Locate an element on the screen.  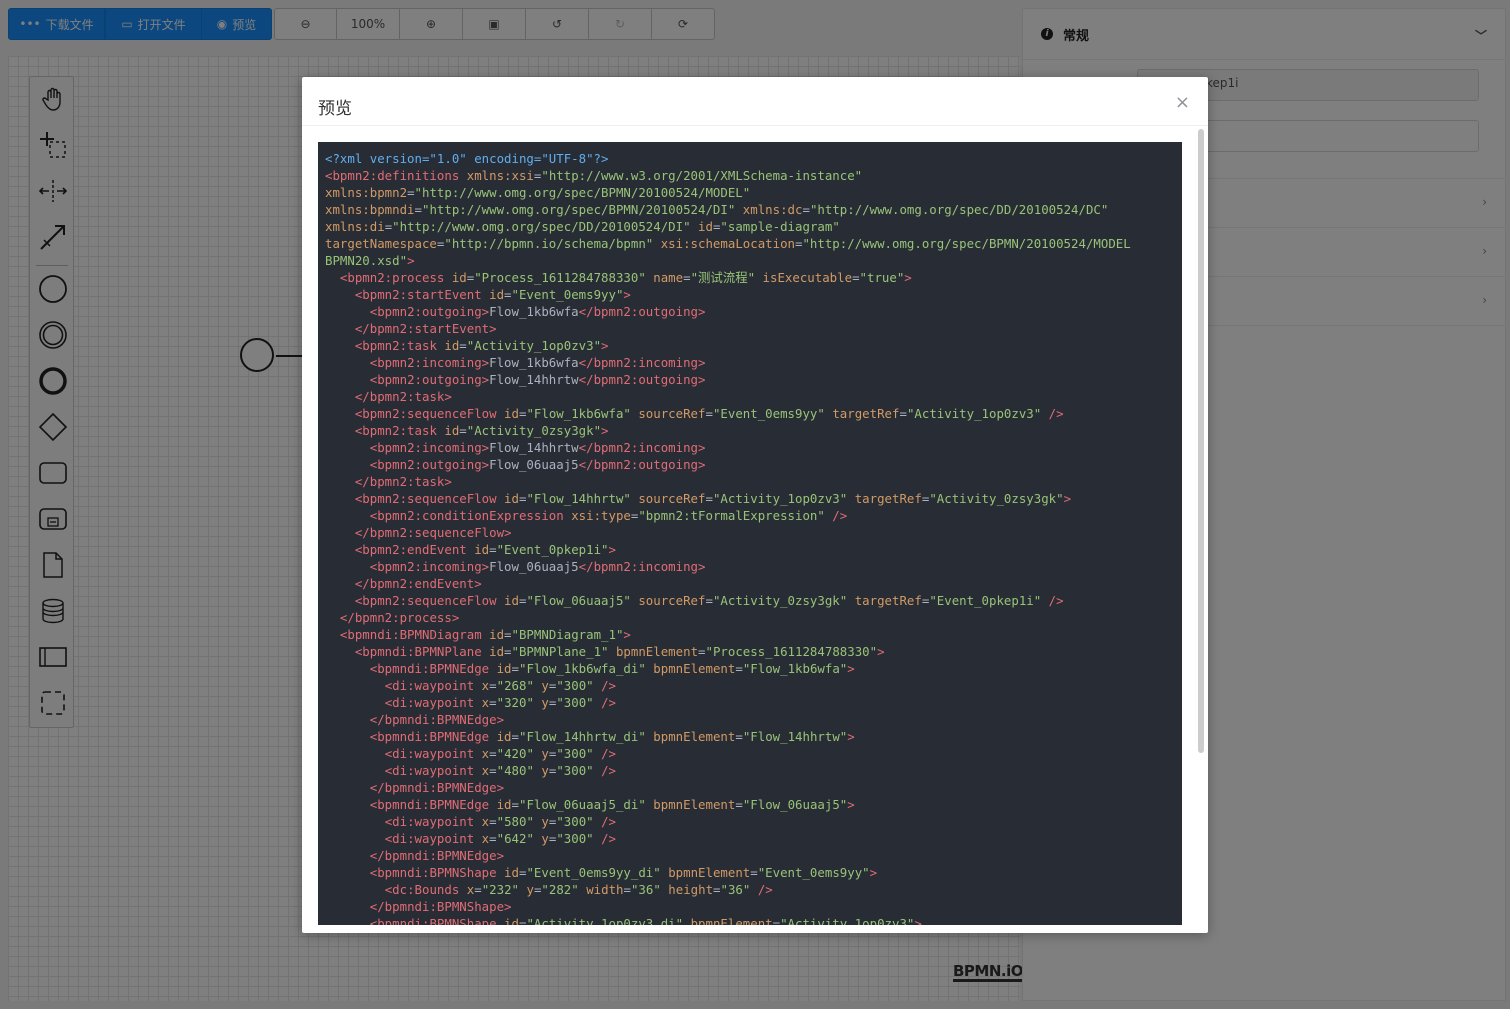
code-token: "Activity_1op0zv3_di" is located at coordinates (605, 920).